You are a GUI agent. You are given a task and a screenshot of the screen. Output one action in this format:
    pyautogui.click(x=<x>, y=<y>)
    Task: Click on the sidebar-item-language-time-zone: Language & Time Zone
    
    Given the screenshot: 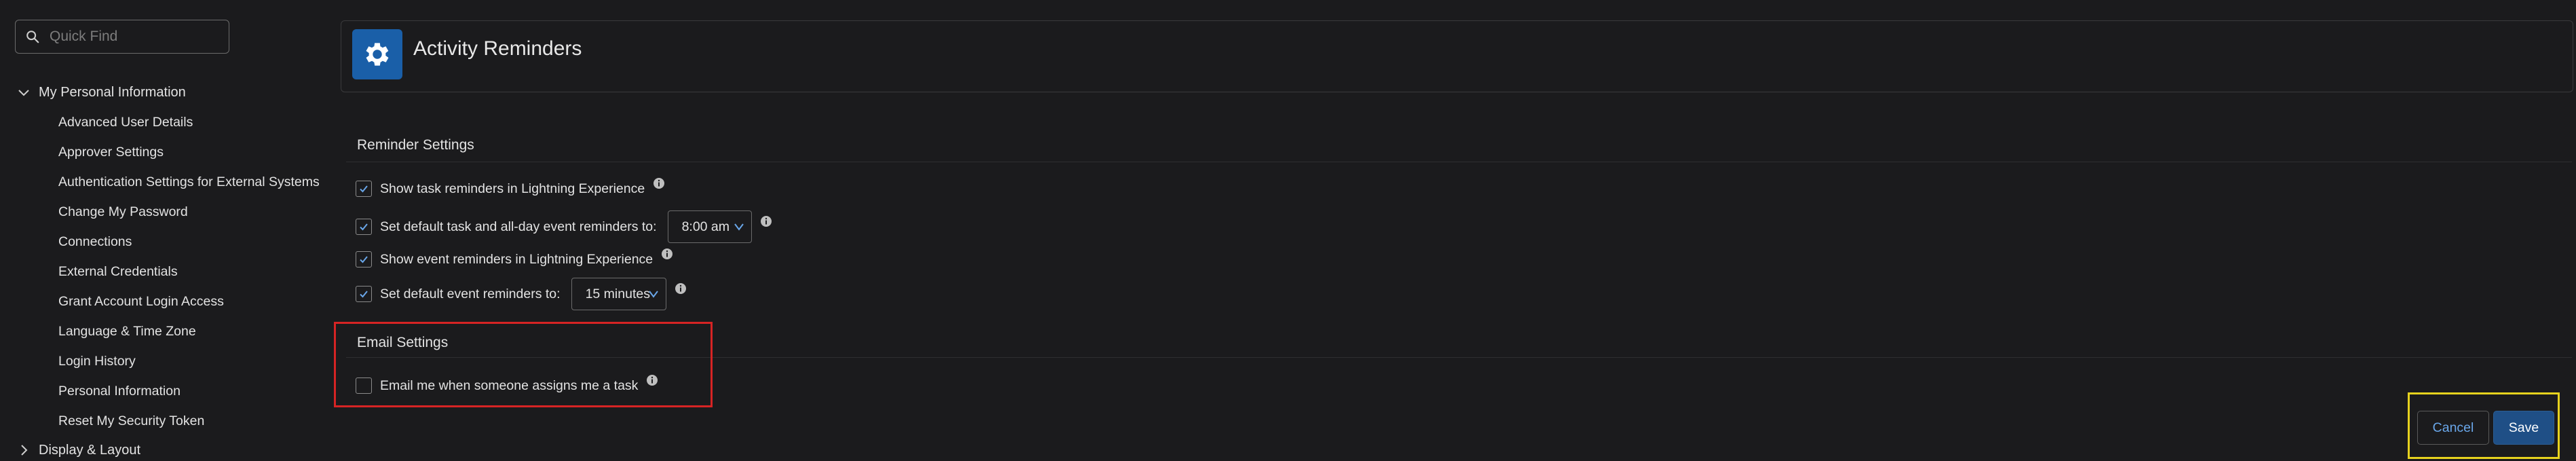 What is the action you would take?
    pyautogui.click(x=127, y=331)
    